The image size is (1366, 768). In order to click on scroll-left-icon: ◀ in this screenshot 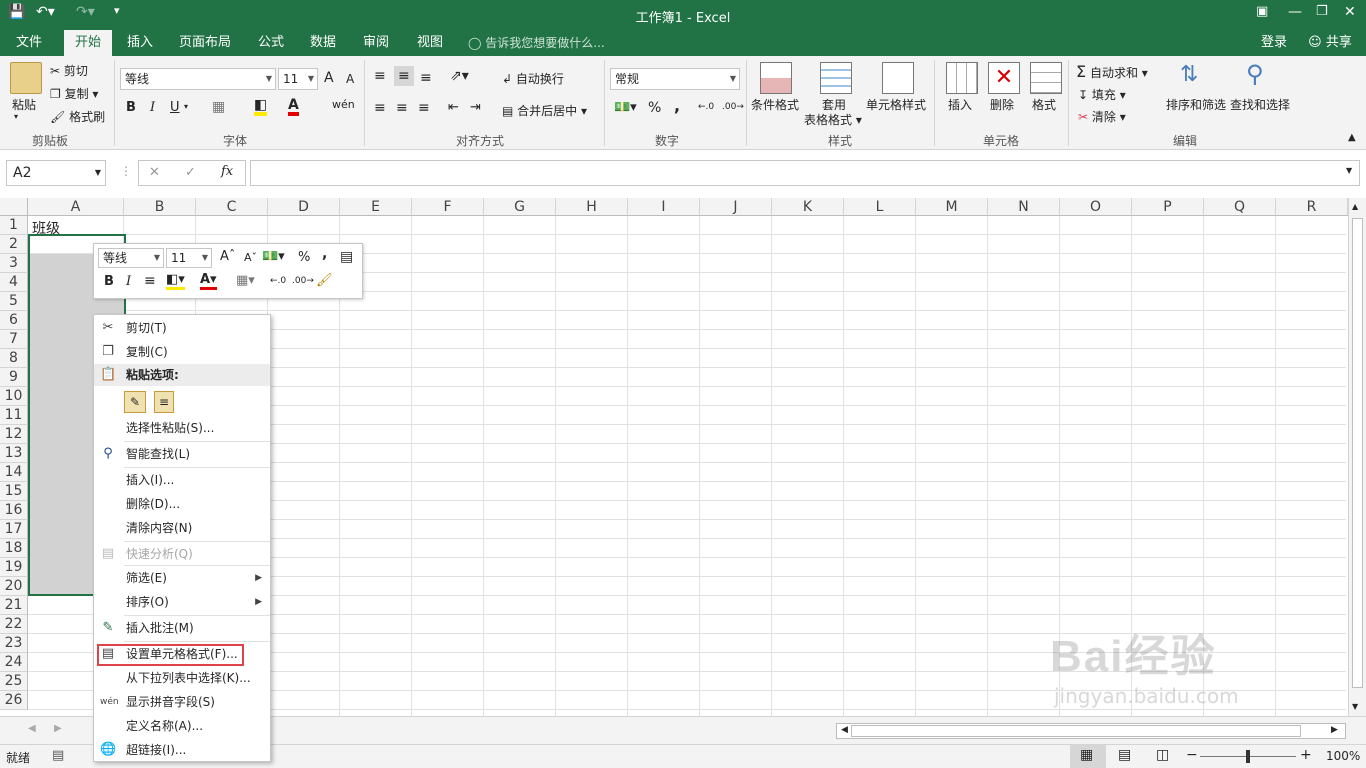, I will do `click(844, 730)`.